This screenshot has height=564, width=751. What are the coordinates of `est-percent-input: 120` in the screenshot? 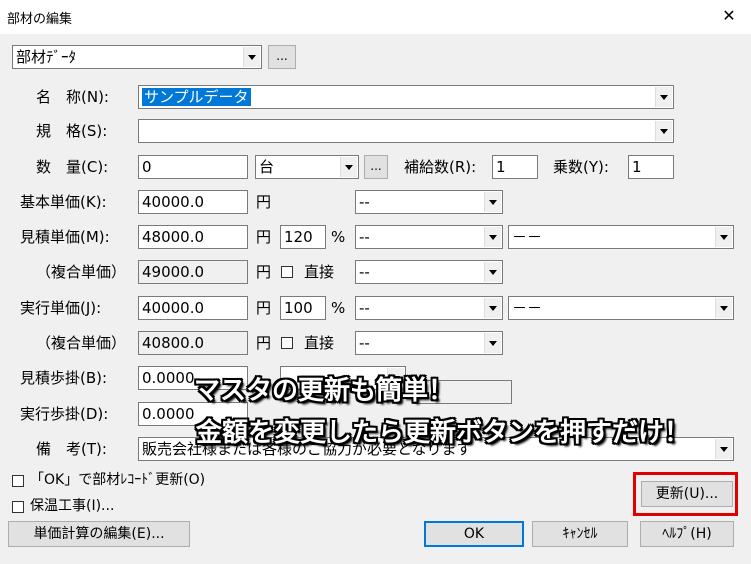 It's located at (303, 237).